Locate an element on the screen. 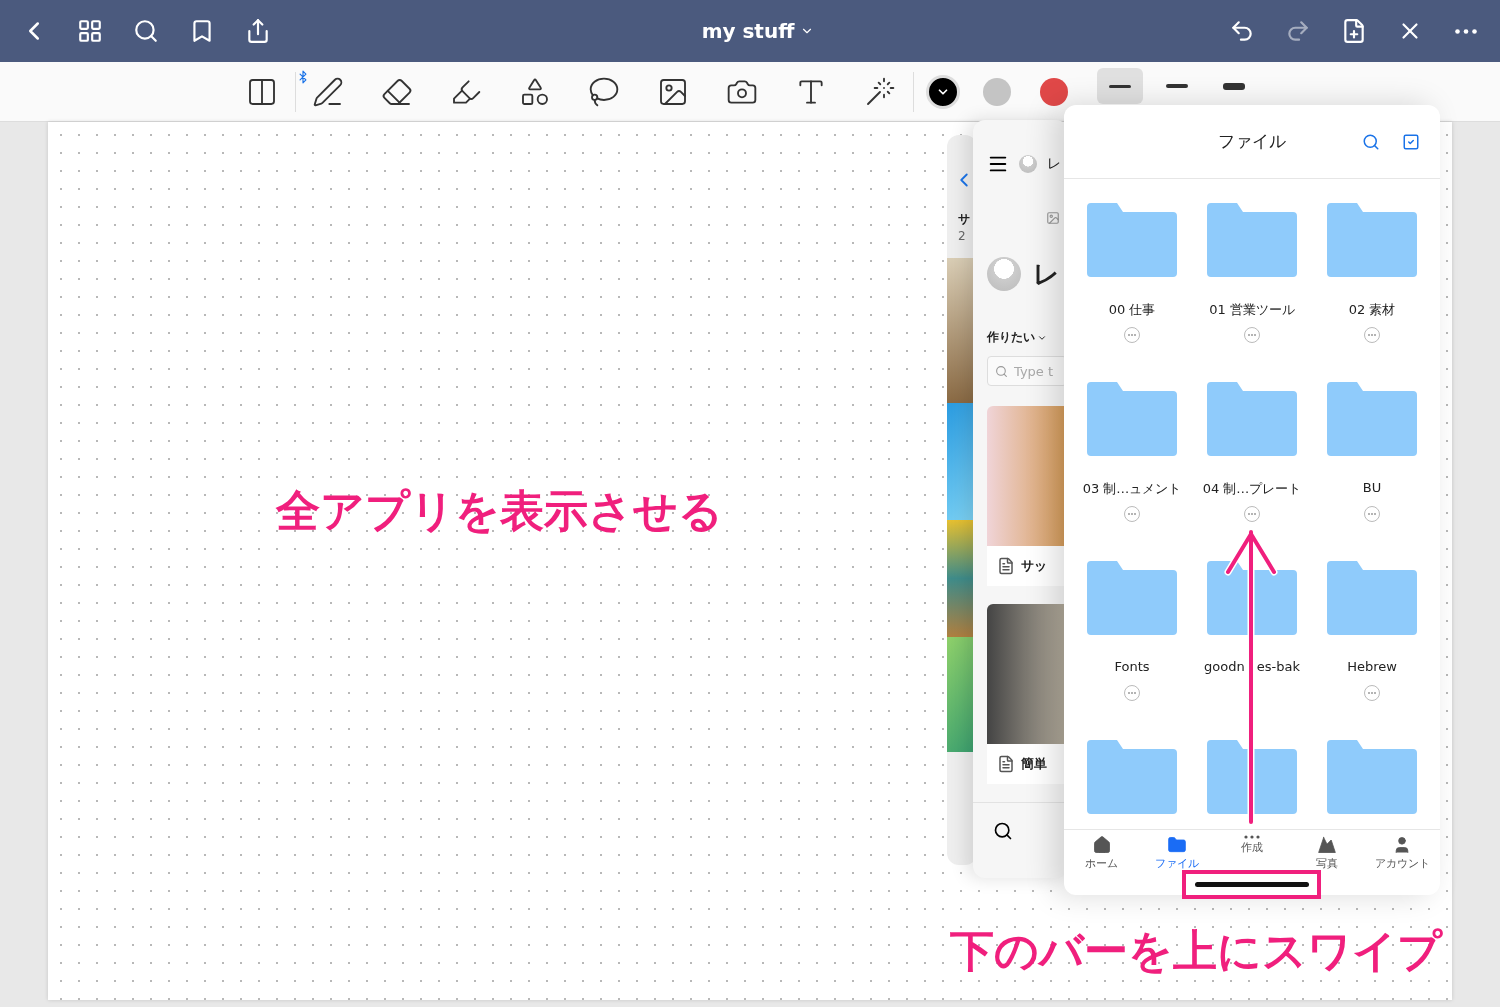  search-field: Type t is located at coordinates (1027, 371).